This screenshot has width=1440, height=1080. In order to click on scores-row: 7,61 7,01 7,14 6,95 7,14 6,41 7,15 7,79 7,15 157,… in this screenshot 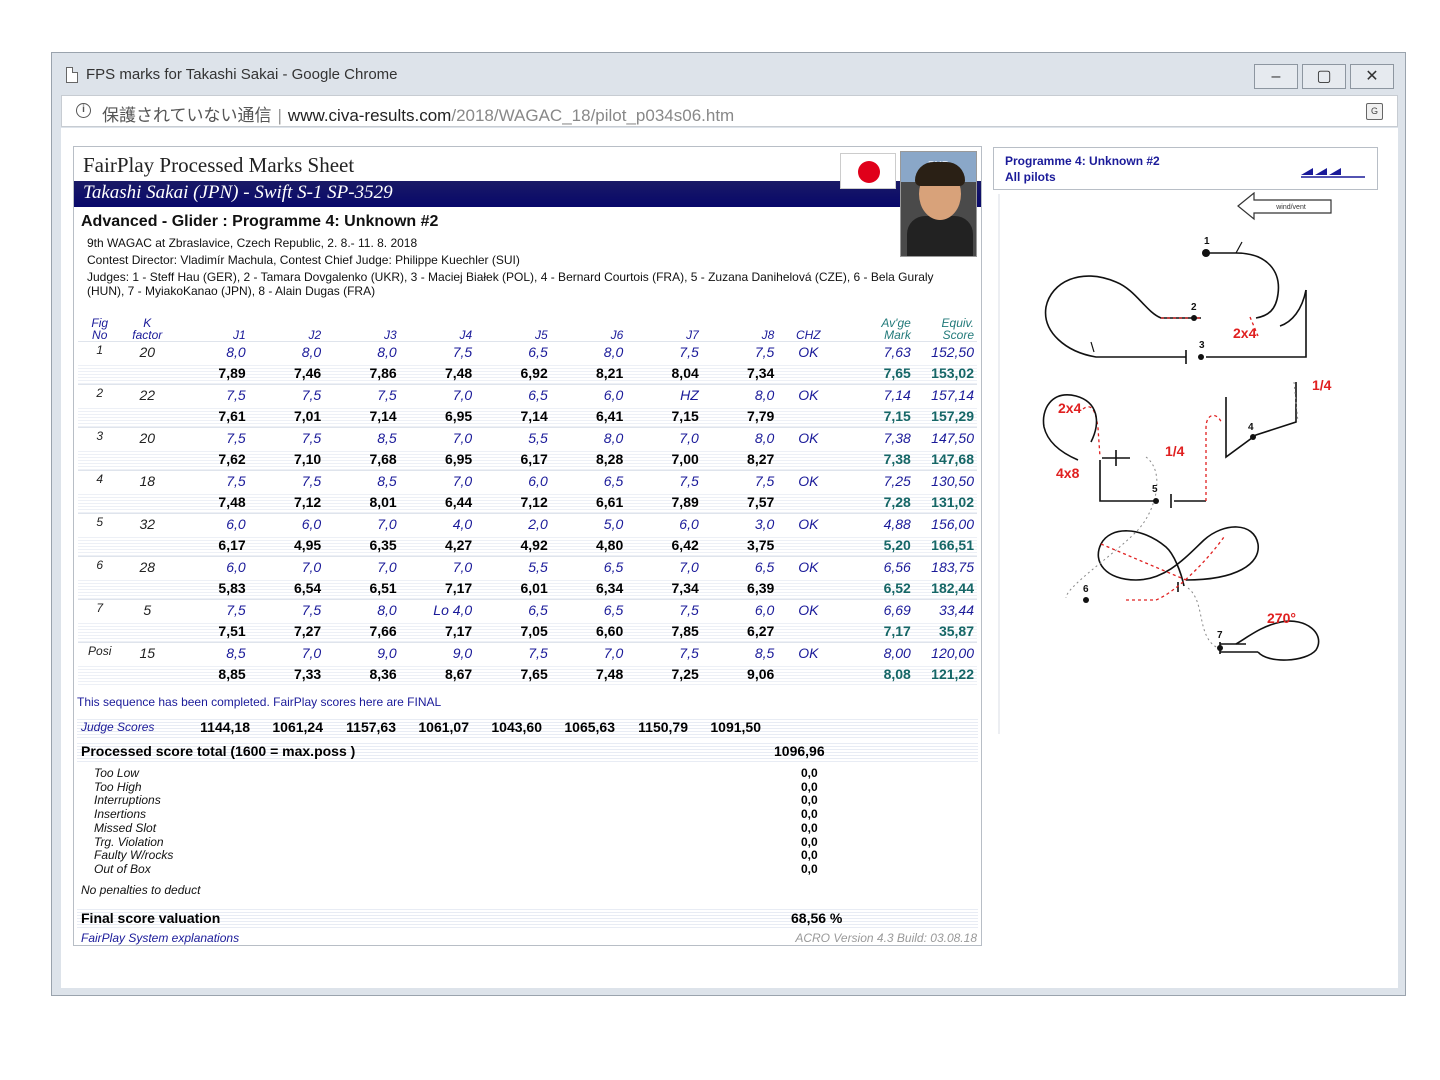, I will do `click(527, 416)`.